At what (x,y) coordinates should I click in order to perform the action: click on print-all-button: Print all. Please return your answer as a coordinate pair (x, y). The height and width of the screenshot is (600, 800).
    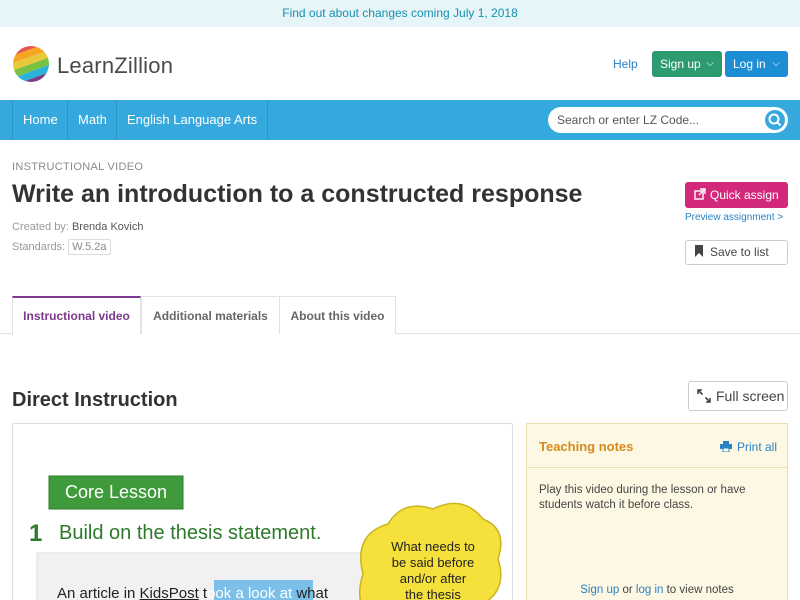
    Looking at the image, I should click on (748, 447).